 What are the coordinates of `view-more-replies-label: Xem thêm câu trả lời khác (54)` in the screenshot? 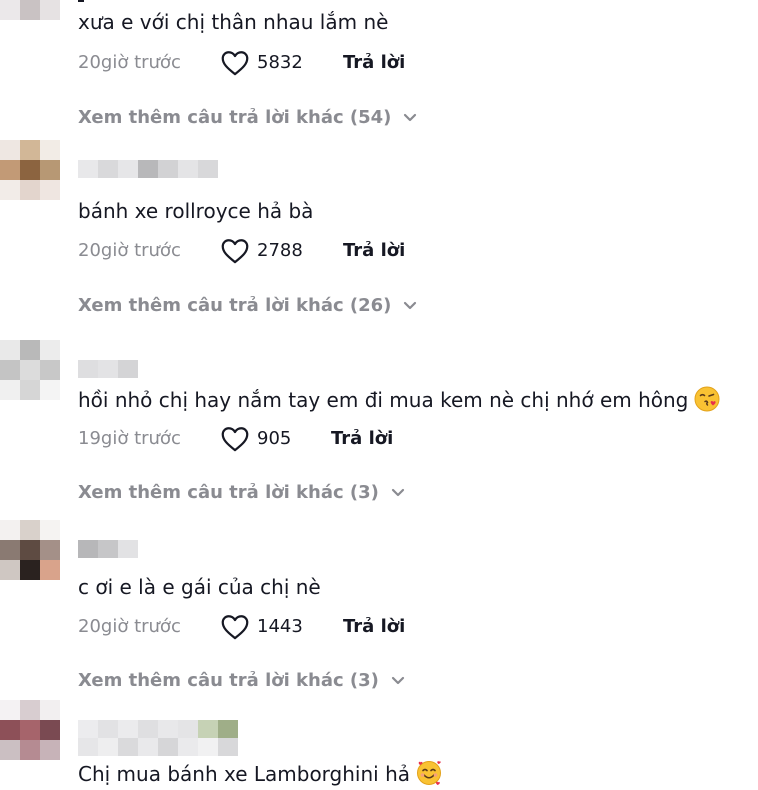 It's located at (235, 117).